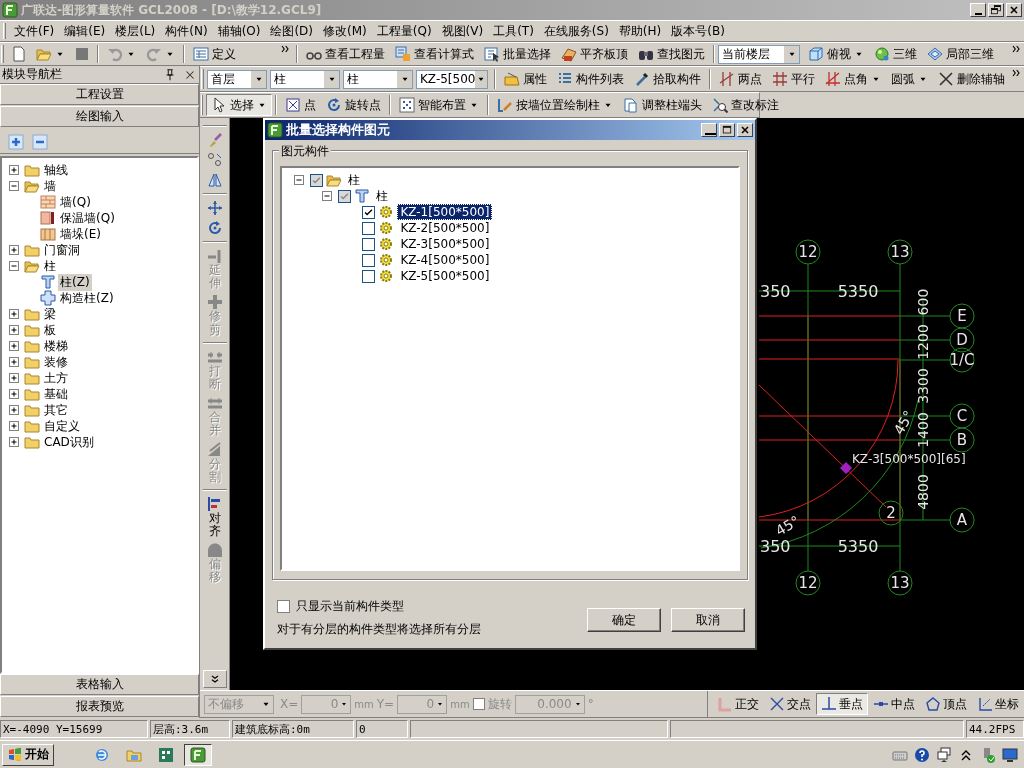 The image size is (1024, 768). What do you see at coordinates (345, 54) in the screenshot?
I see `toolbar-button: 查看工程量` at bounding box center [345, 54].